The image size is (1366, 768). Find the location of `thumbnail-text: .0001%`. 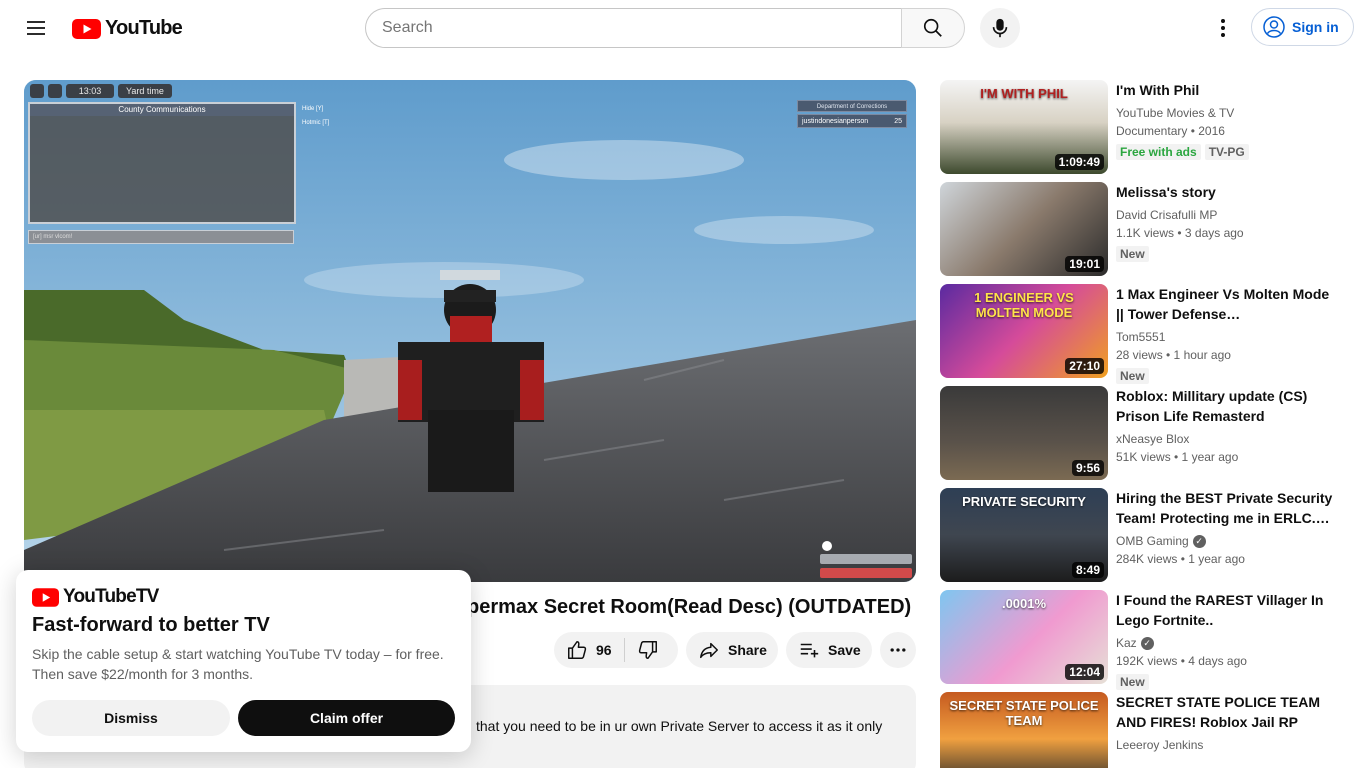

thumbnail-text: .0001% is located at coordinates (1024, 603).